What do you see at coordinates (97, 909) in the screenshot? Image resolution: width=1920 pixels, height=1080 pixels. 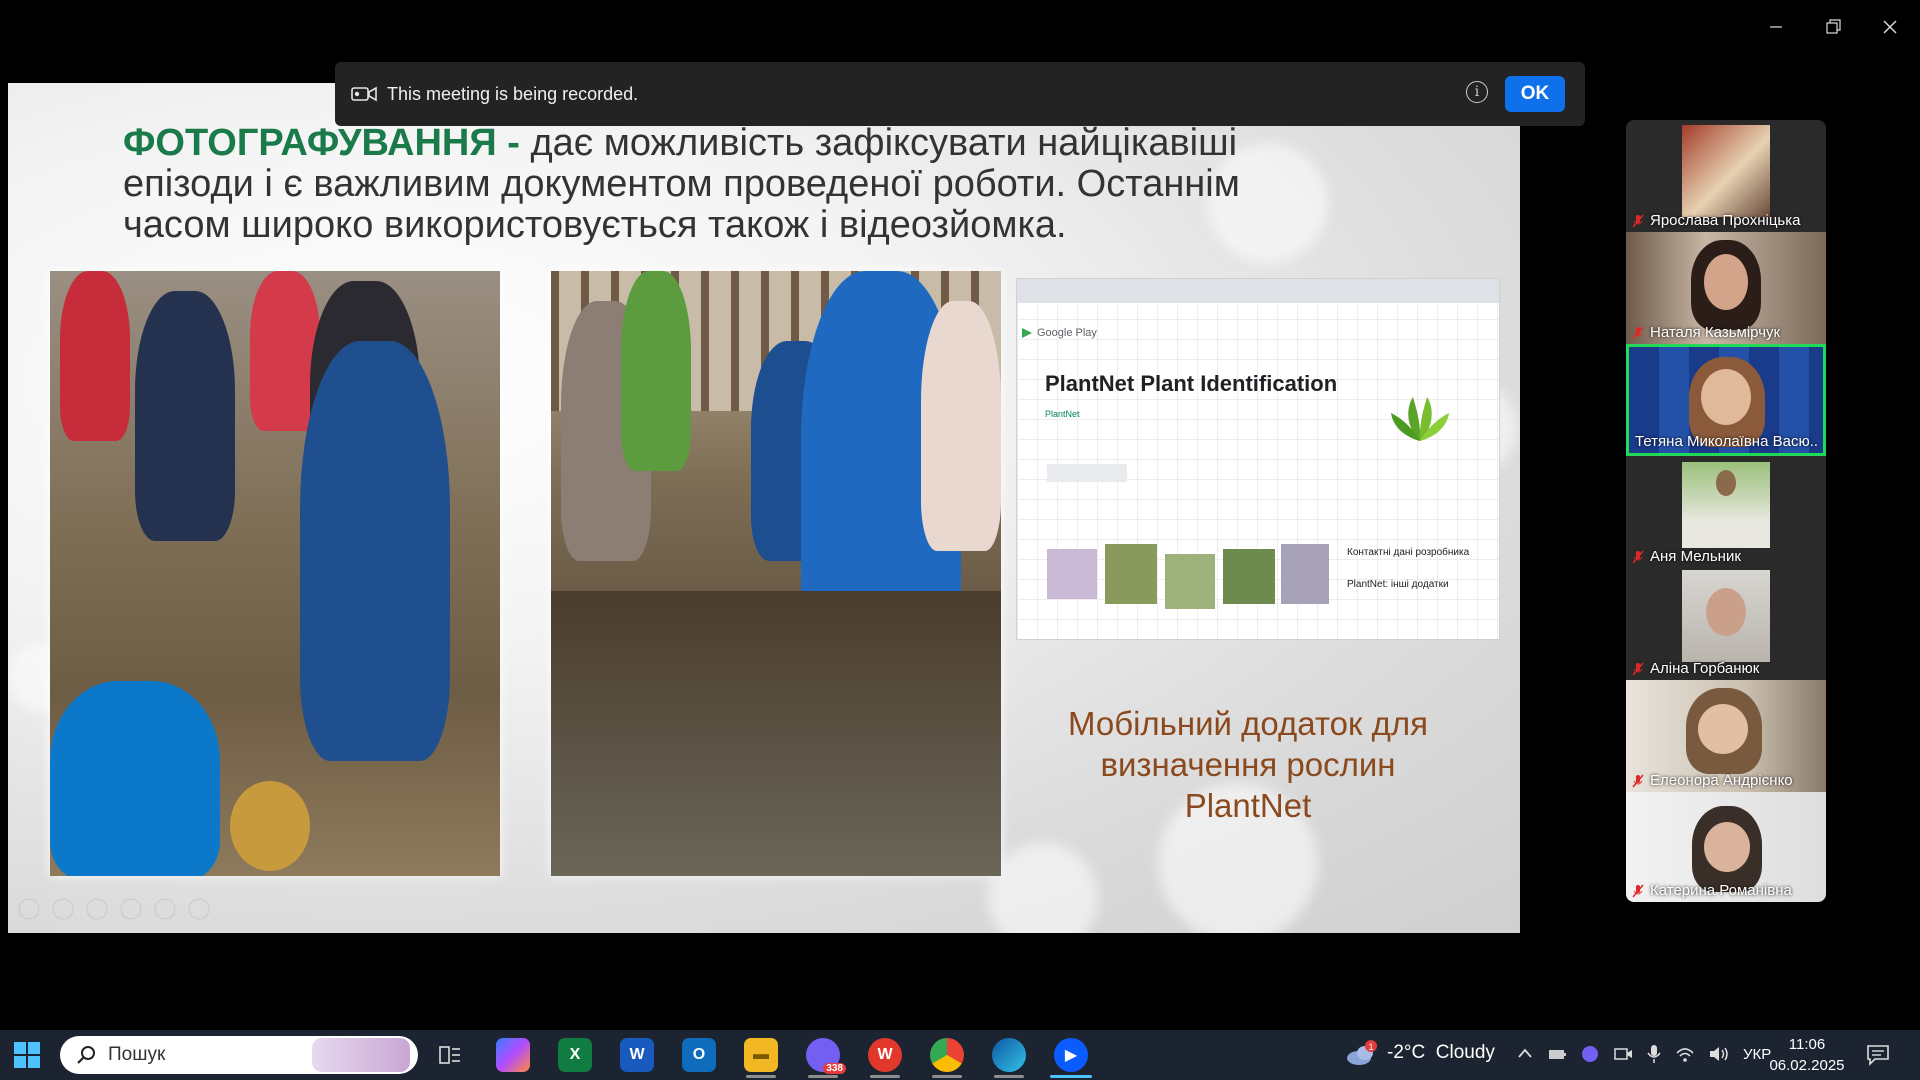 I see `pen-icon` at bounding box center [97, 909].